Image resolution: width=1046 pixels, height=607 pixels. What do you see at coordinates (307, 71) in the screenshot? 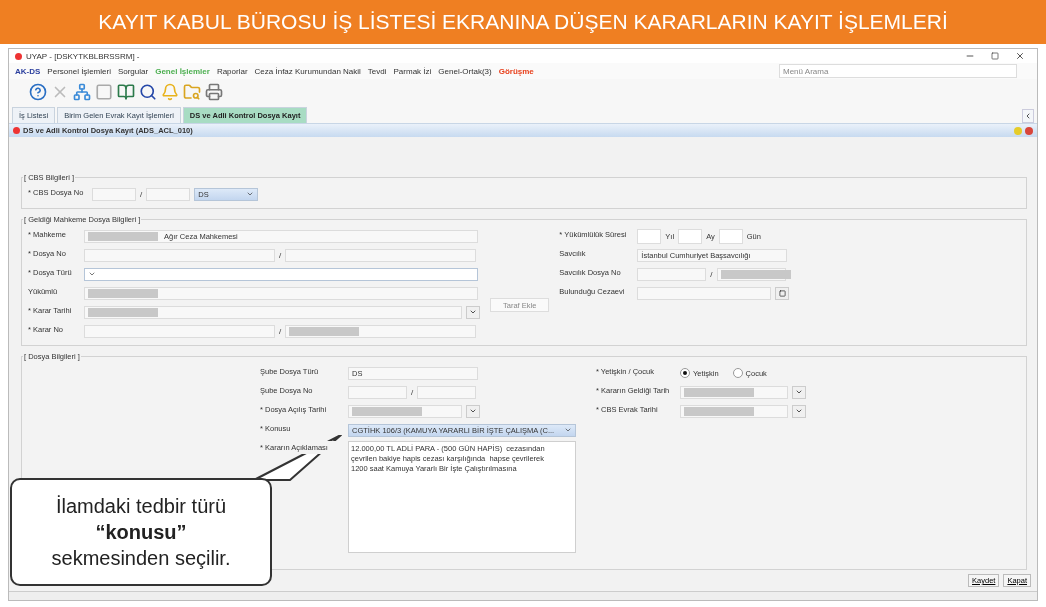
I see `menu-item: Ceza İnfaz Kurumundan Nakil` at bounding box center [307, 71].